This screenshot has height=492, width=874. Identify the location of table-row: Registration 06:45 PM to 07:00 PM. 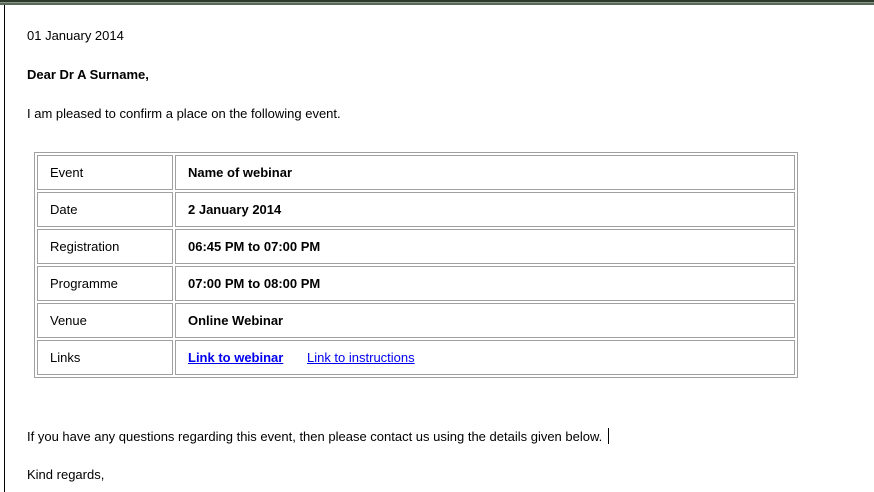
(416, 246).